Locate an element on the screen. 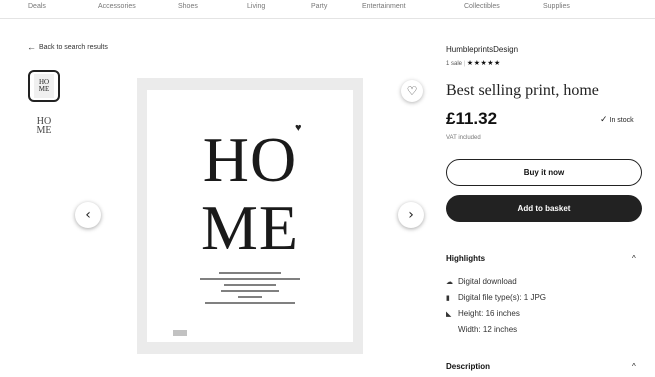 This screenshot has width=655, height=377. stock-status: ✓ In stock is located at coordinates (617, 119).